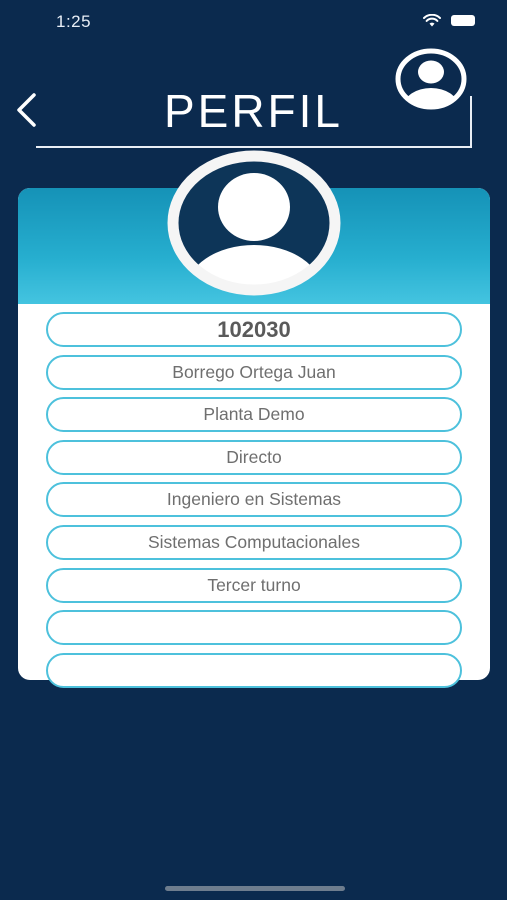 The height and width of the screenshot is (900, 507). I want to click on battery-icon, so click(463, 20).